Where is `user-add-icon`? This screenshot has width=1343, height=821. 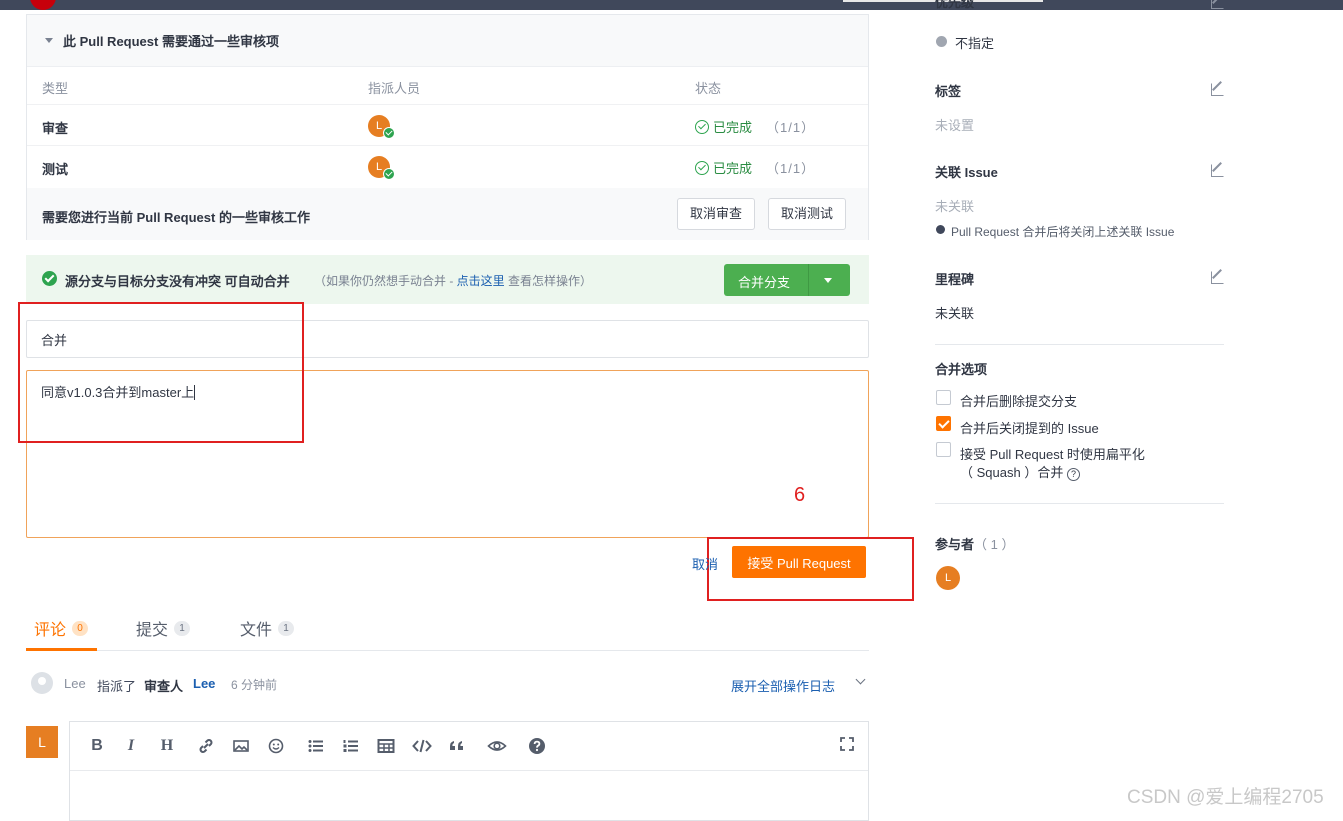 user-add-icon is located at coordinates (42, 683).